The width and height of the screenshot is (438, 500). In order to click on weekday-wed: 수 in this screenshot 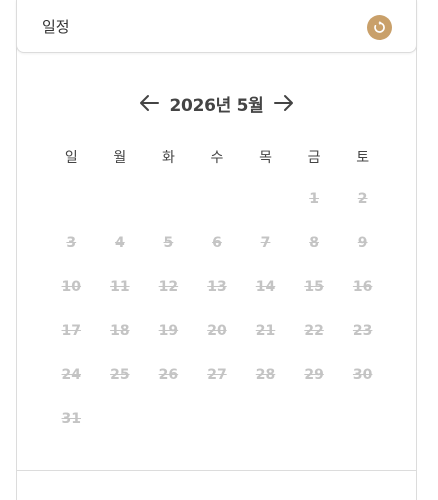, I will do `click(217, 158)`.